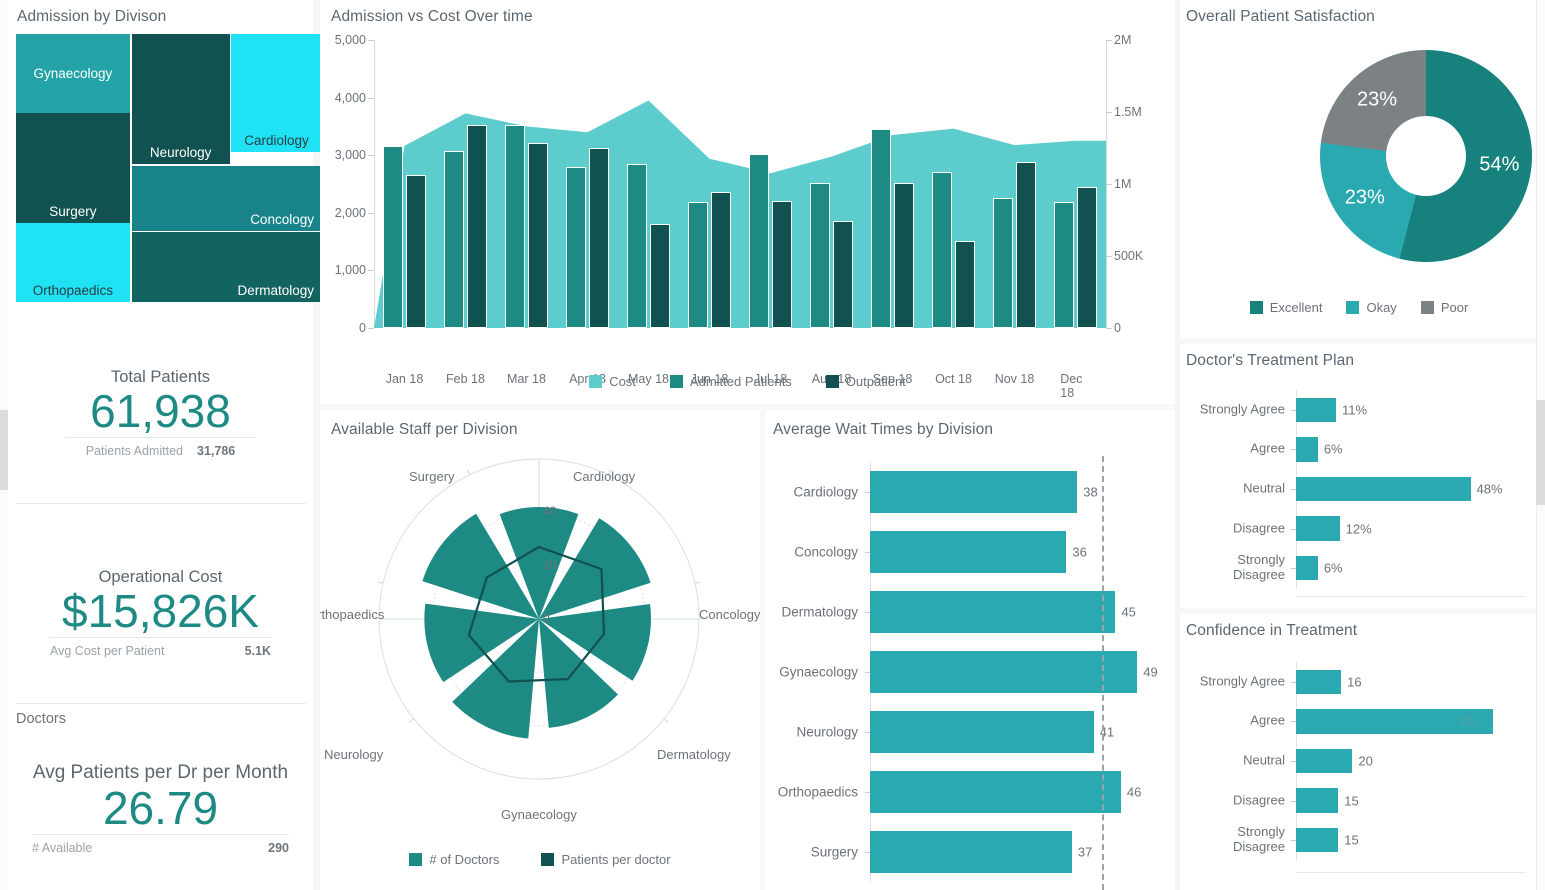  What do you see at coordinates (995, 792) in the screenshot?
I see `wait-bar-orthopaedics` at bounding box center [995, 792].